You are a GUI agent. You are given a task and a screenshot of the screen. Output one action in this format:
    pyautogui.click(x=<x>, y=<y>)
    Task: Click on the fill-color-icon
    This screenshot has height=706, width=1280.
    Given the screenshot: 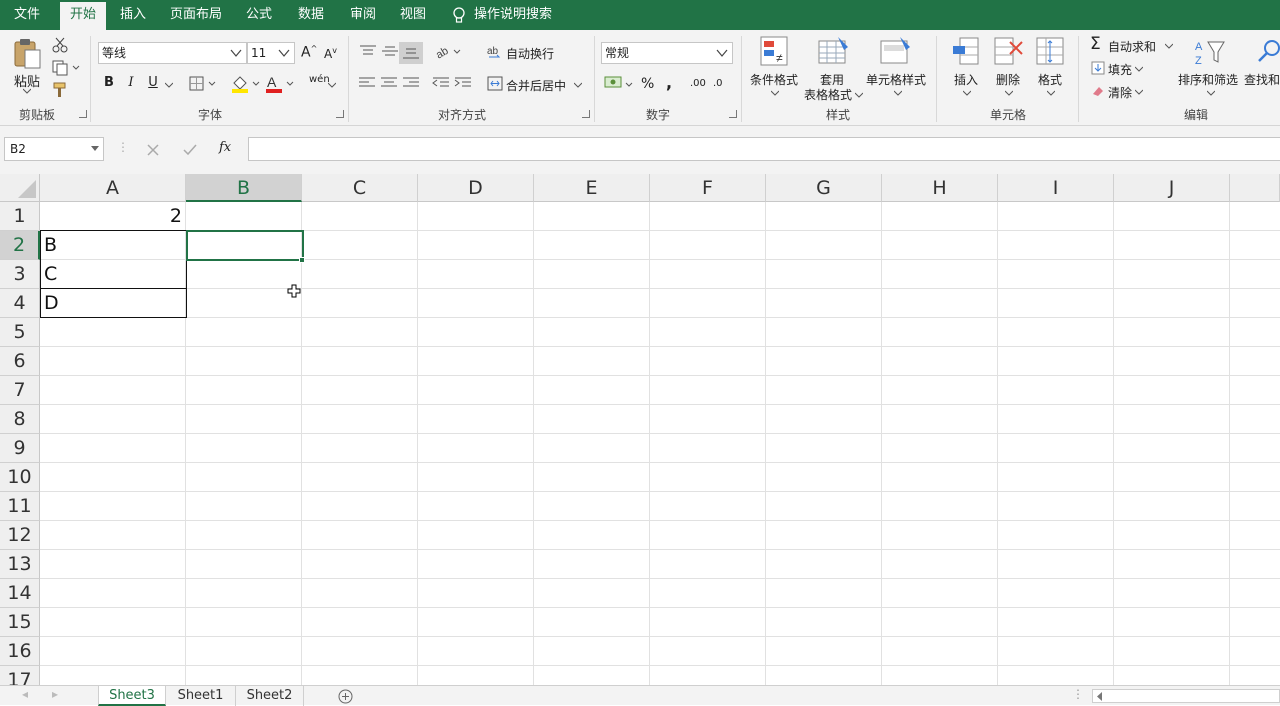 What is the action you would take?
    pyautogui.click(x=246, y=84)
    